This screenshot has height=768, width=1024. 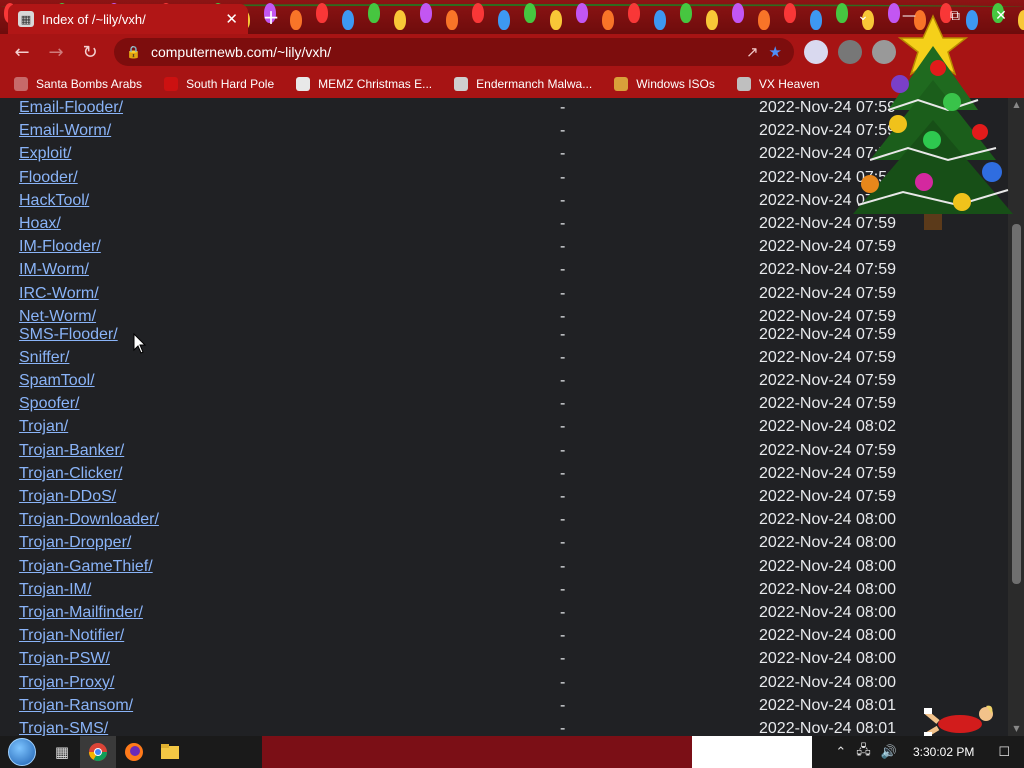 What do you see at coordinates (71, 451) in the screenshot?
I see `directory-link: Trojan-Banker/` at bounding box center [71, 451].